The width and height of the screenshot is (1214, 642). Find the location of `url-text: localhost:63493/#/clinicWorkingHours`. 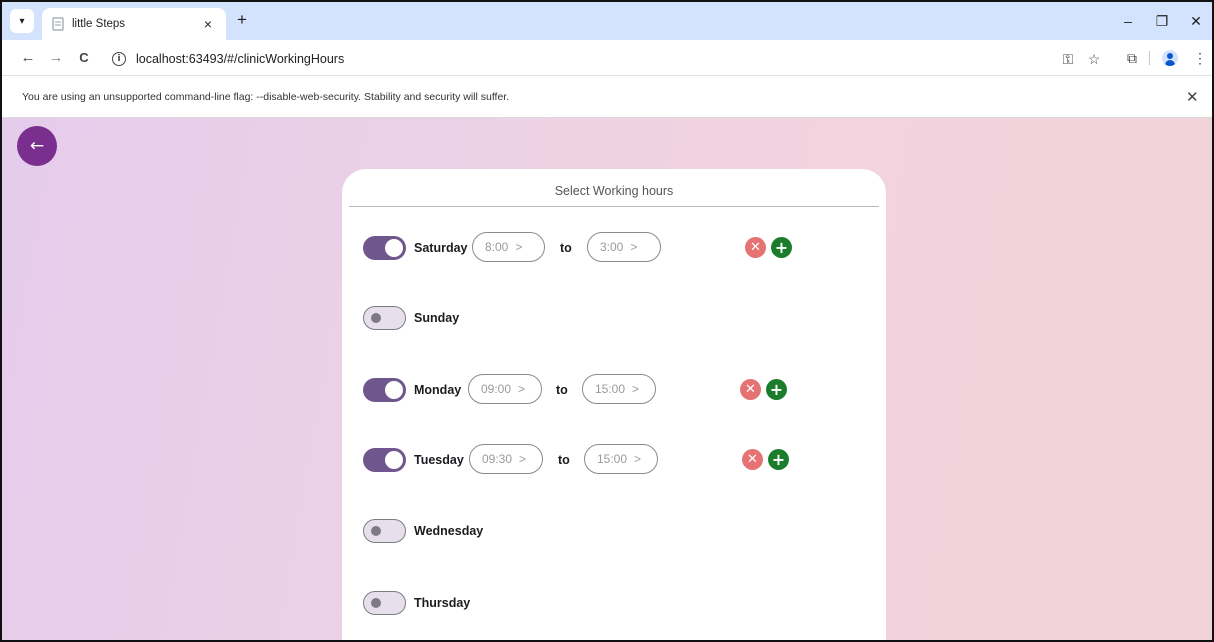

url-text: localhost:63493/#/clinicWorkingHours is located at coordinates (240, 59).